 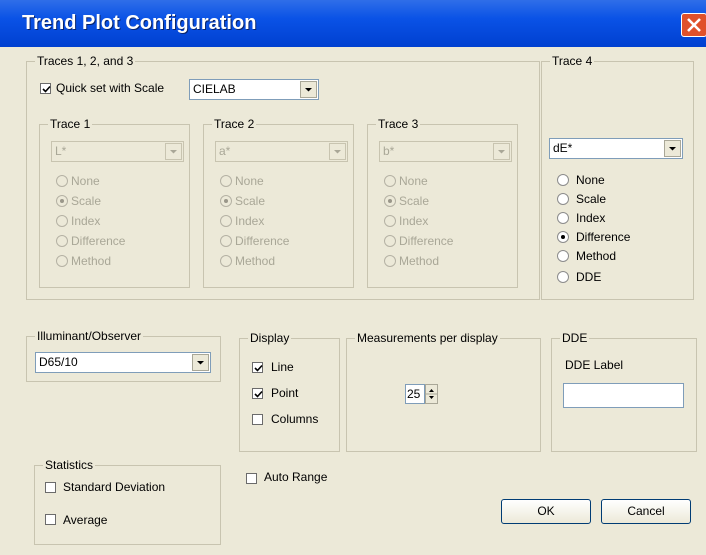 I want to click on trace-1-option-none: None, so click(x=85, y=181).